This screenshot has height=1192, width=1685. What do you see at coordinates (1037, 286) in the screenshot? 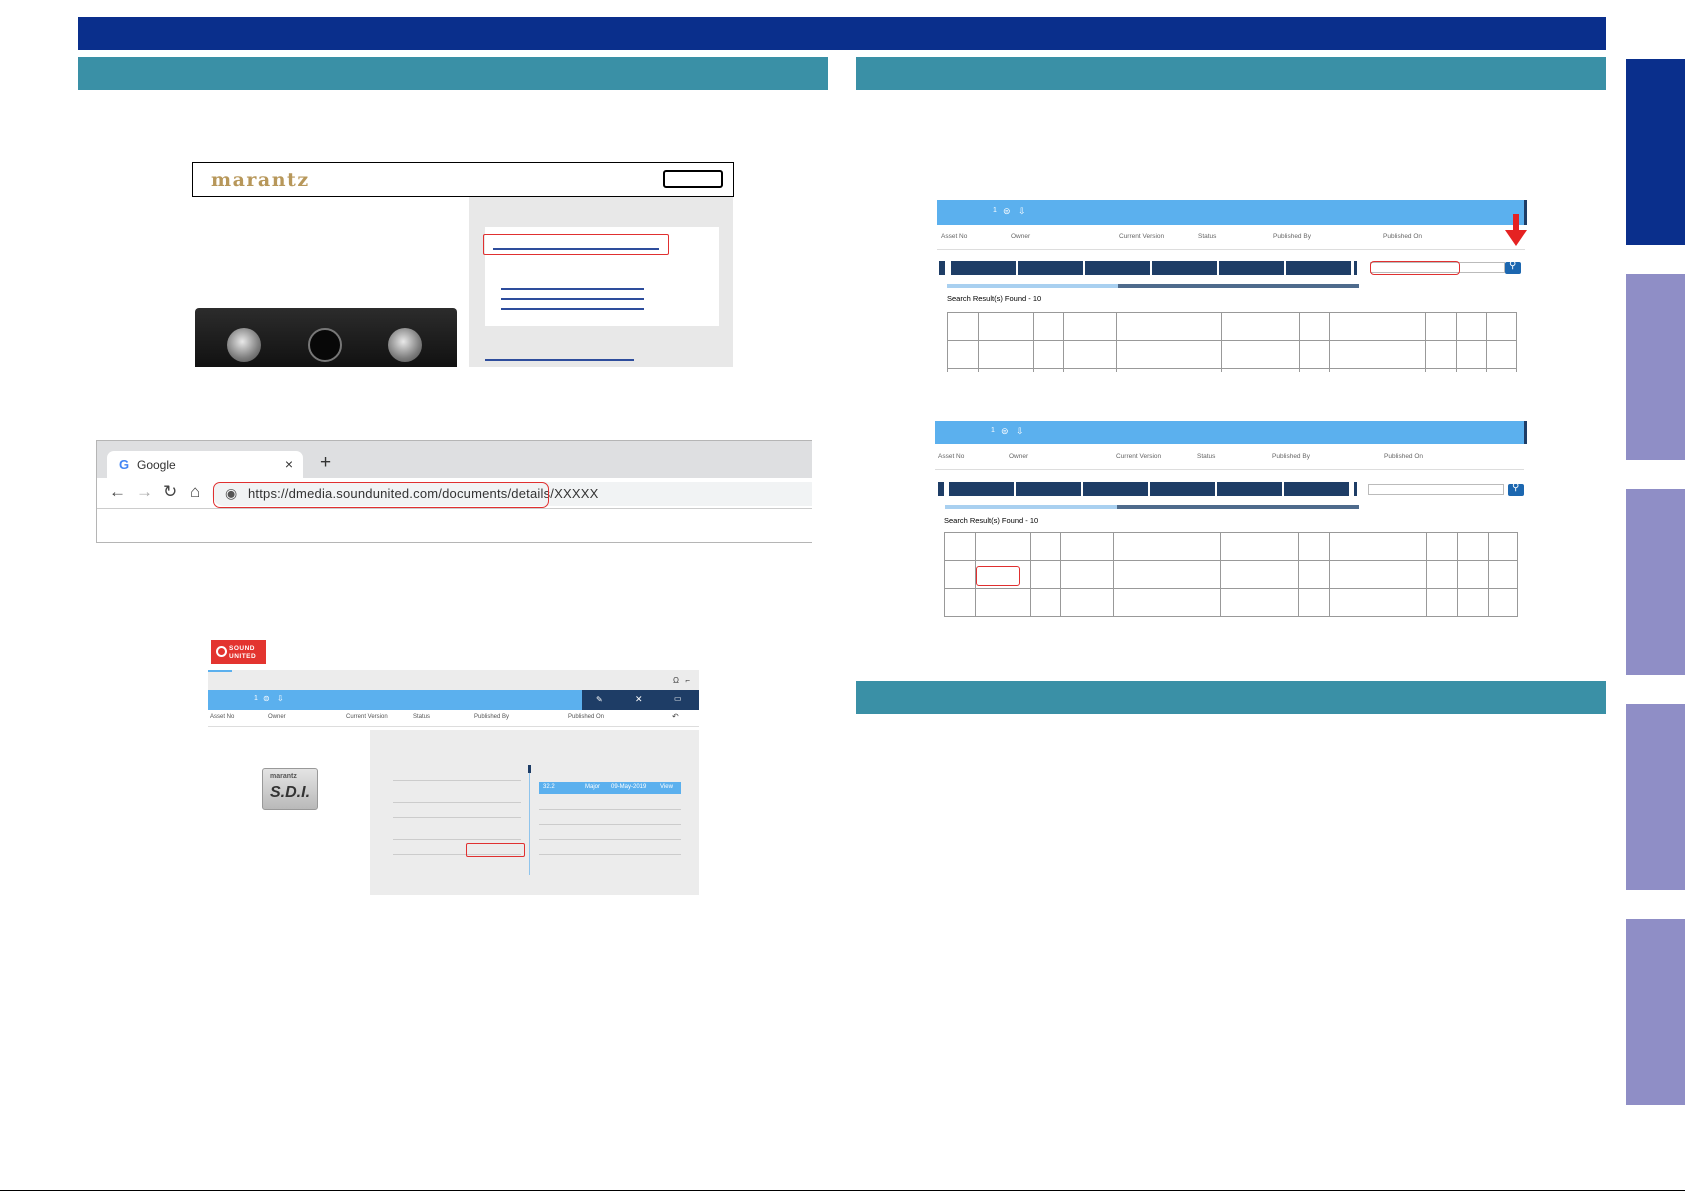
I see `scroll-track` at bounding box center [1037, 286].